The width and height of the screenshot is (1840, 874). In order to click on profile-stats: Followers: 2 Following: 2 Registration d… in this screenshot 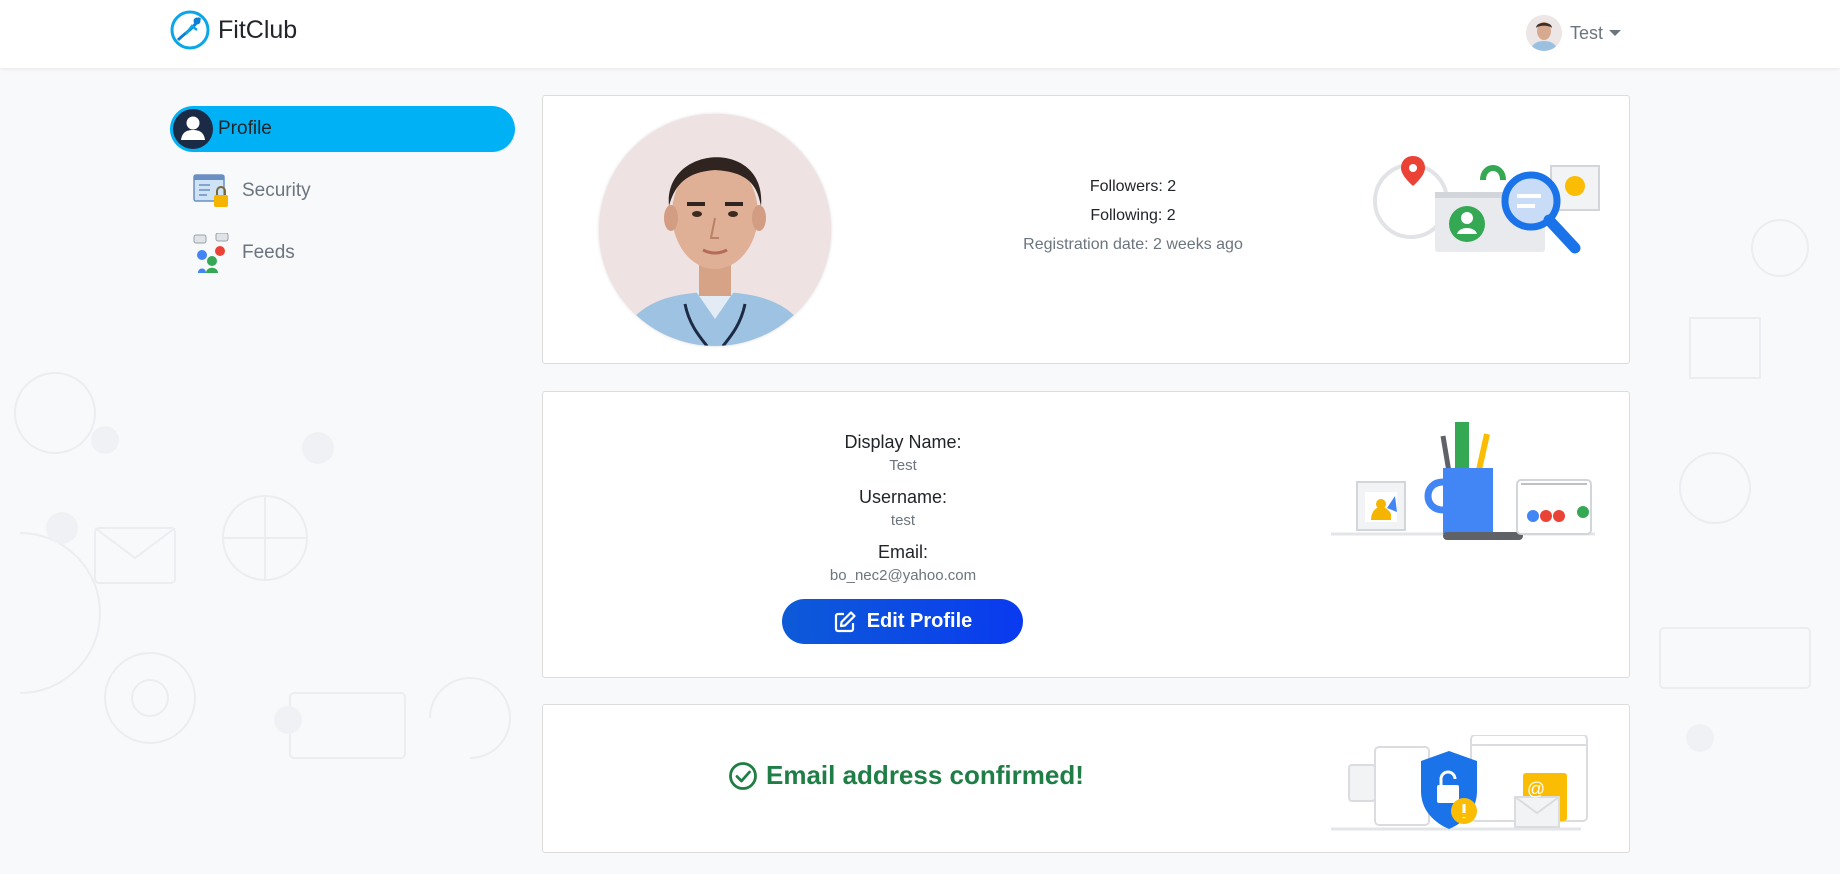, I will do `click(1133, 215)`.